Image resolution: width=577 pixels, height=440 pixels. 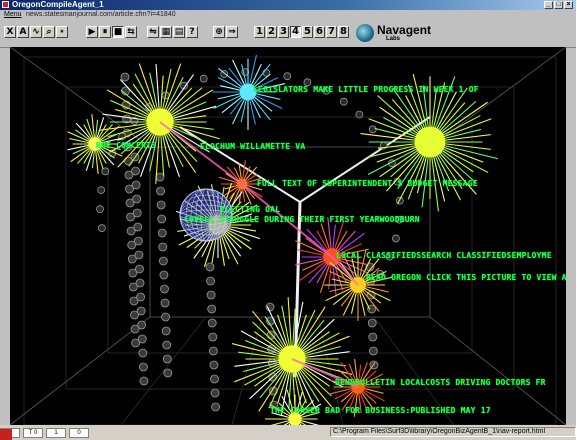 I want to click on view-6-button: 6, so click(x=319, y=32).